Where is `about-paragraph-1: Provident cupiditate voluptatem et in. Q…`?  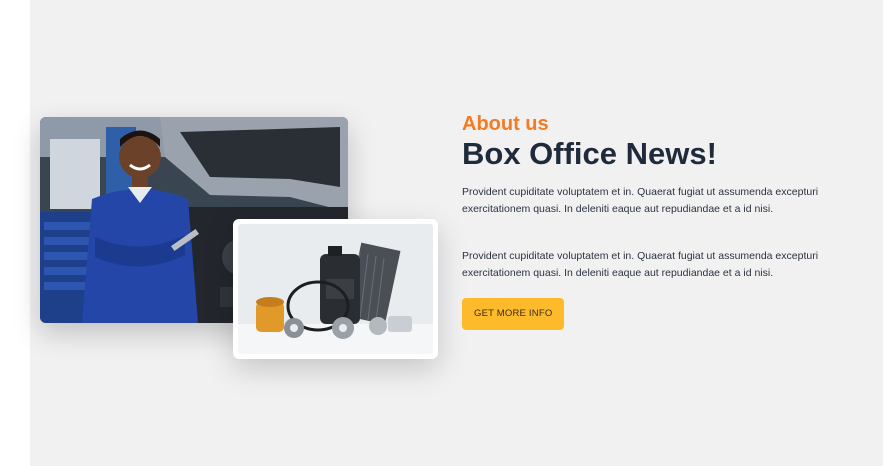 about-paragraph-1: Provident cupiditate voluptatem et in. Q… is located at coordinates (640, 200).